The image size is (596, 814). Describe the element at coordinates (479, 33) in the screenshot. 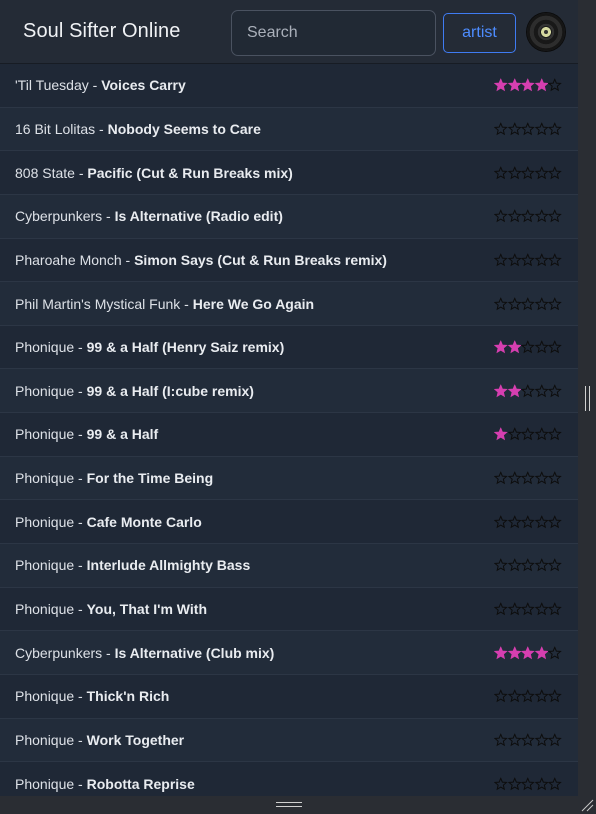

I see `artist-filter-button: artist` at that location.